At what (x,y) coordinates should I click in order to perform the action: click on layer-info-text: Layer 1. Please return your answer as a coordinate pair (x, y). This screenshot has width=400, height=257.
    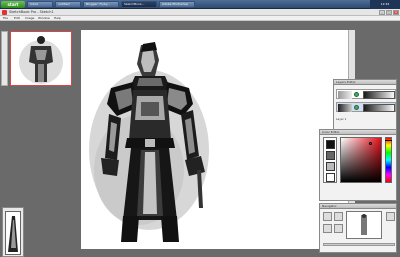
    Looking at the image, I should click on (341, 119).